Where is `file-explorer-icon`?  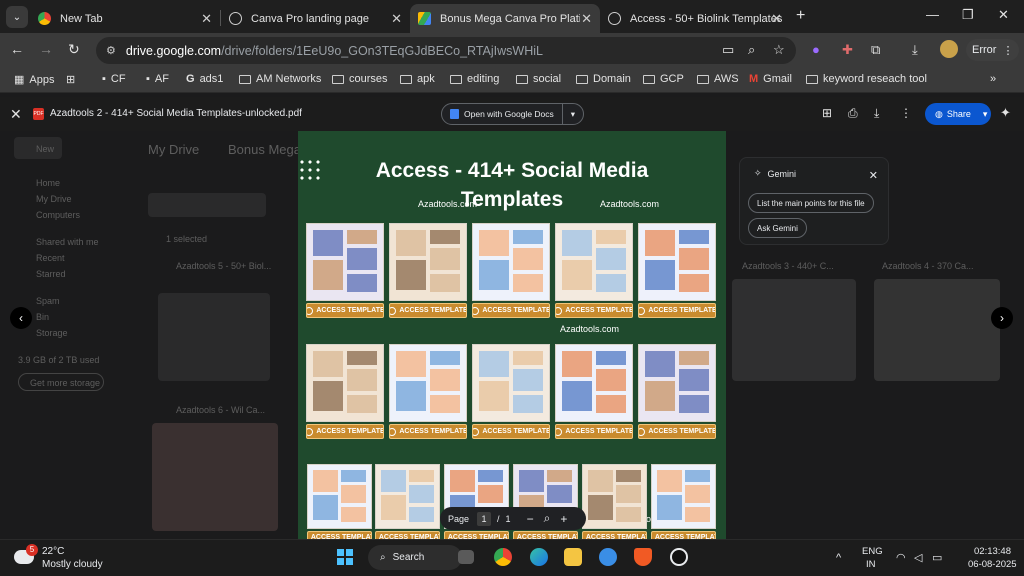
file-explorer-icon is located at coordinates (573, 557).